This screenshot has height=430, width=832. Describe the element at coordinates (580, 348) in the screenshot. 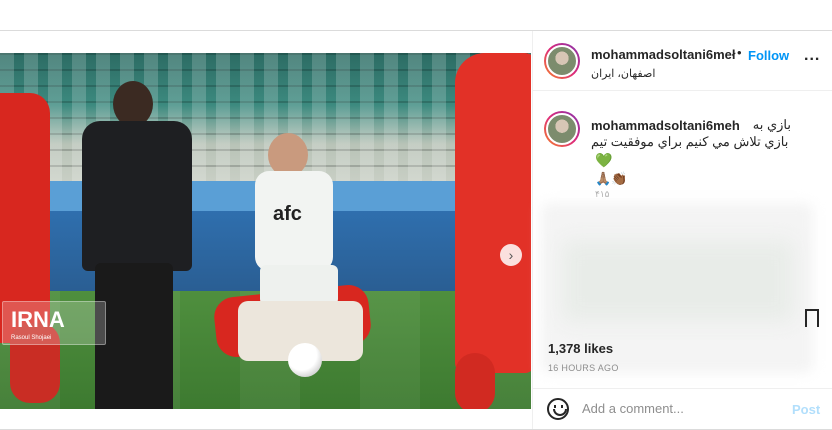

I see `likes-count: 1,378 likes` at that location.